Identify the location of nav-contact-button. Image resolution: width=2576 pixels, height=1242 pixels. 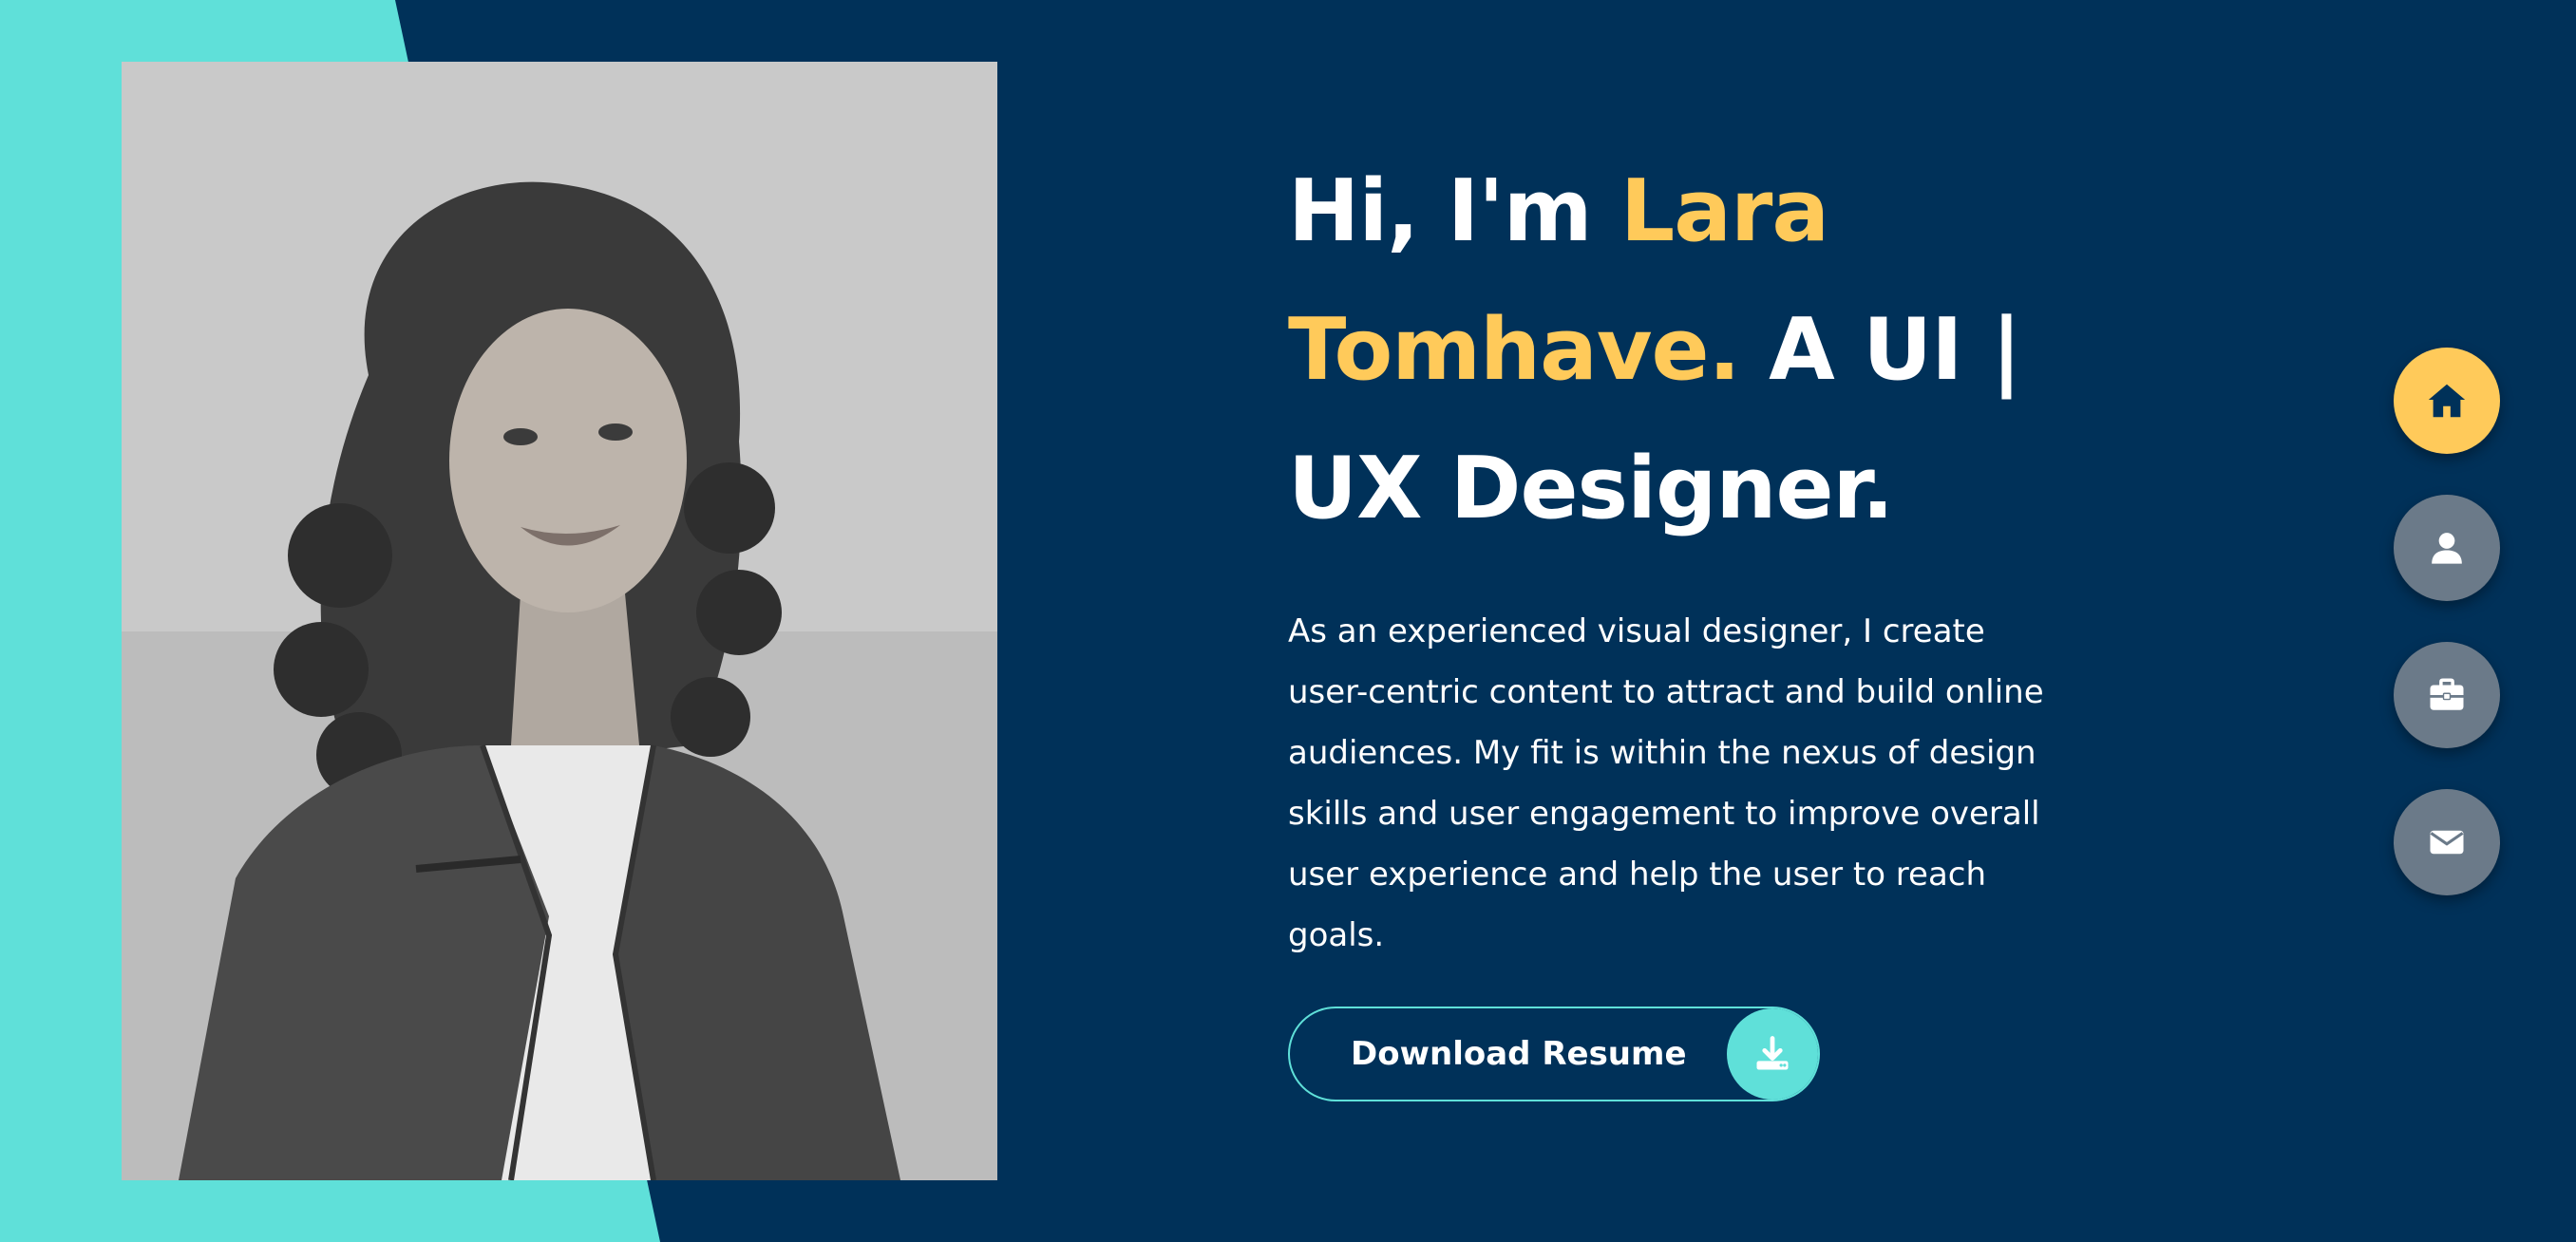
(2447, 842).